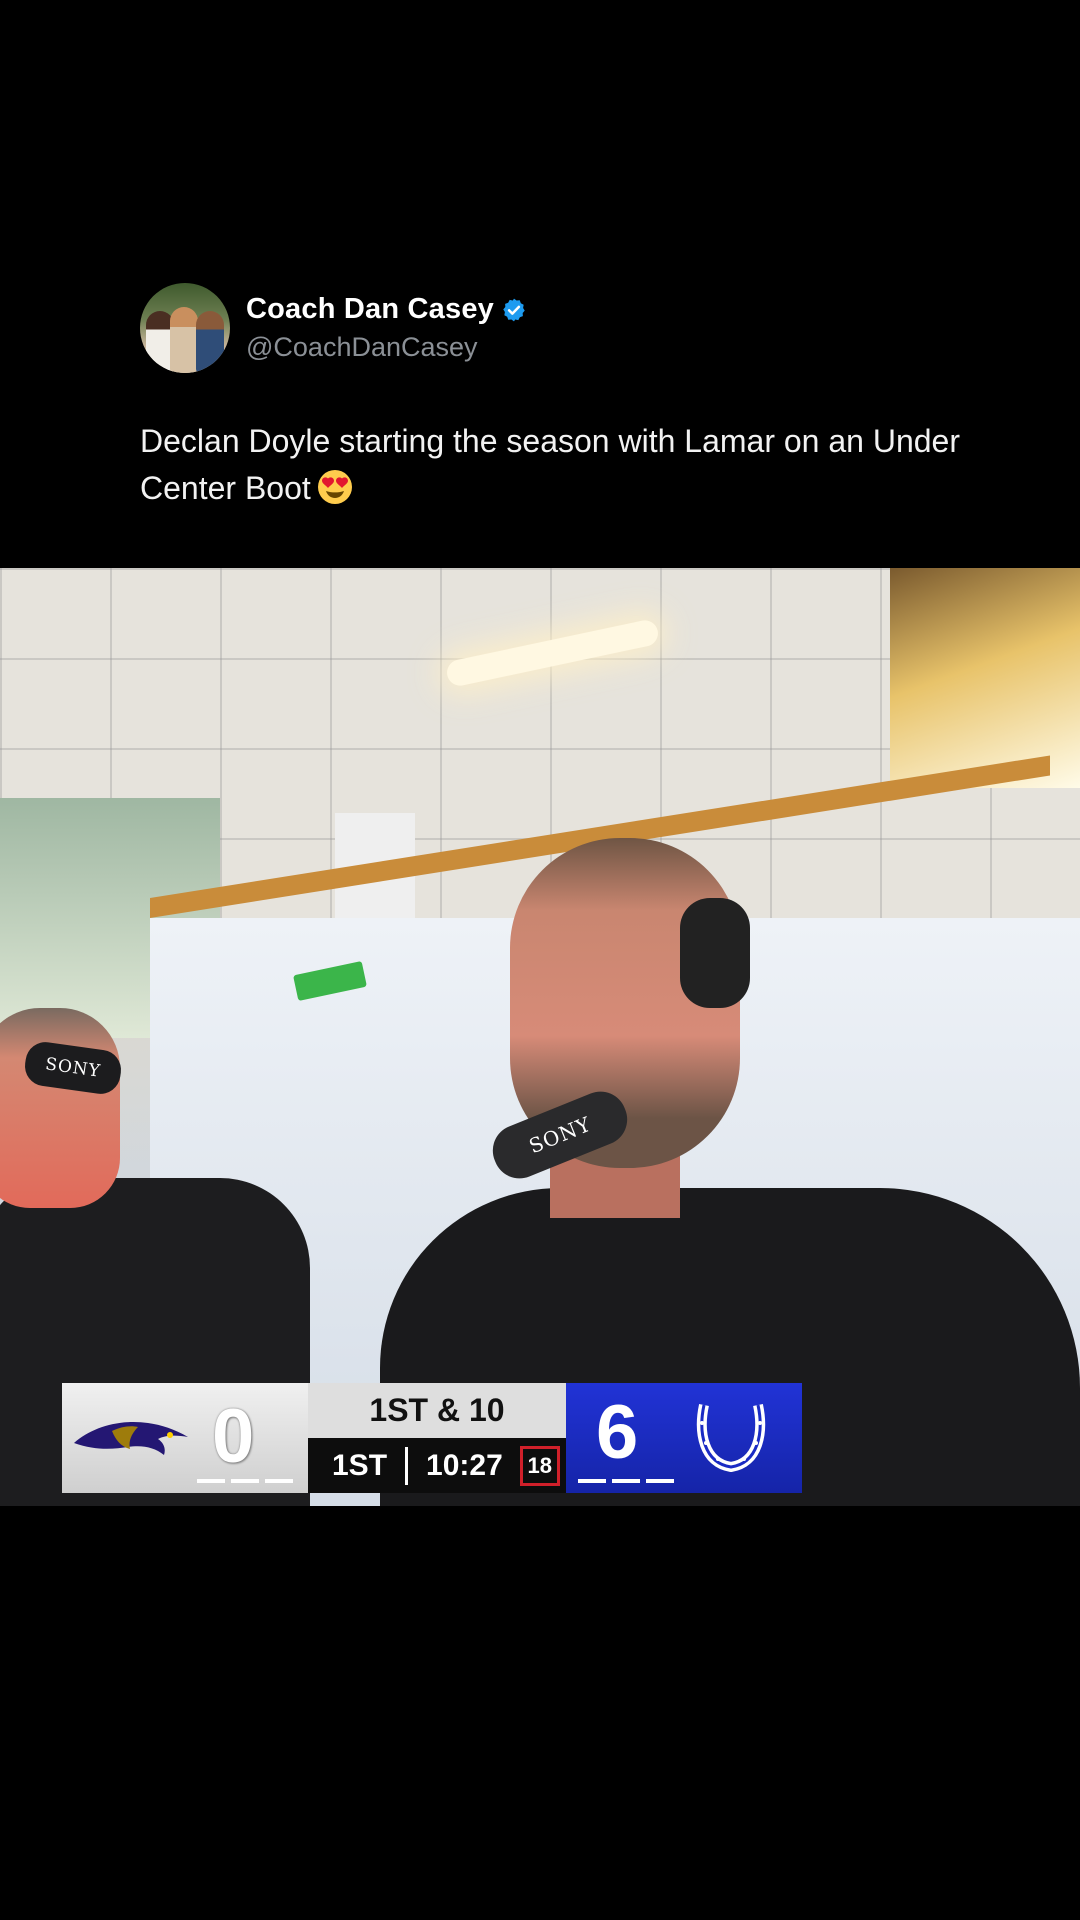 The height and width of the screenshot is (1920, 1080). Describe the element at coordinates (617, 1432) in the screenshot. I see `home-score: 6` at that location.